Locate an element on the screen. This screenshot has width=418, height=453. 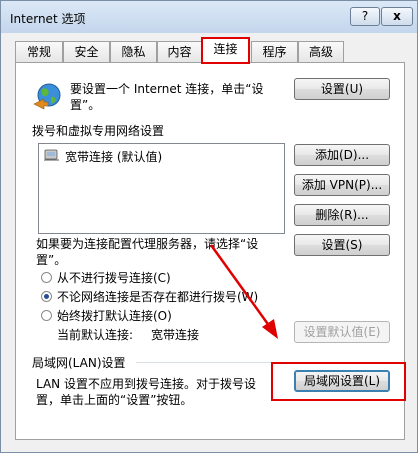
tab-programs: 程序 is located at coordinates (274, 51).